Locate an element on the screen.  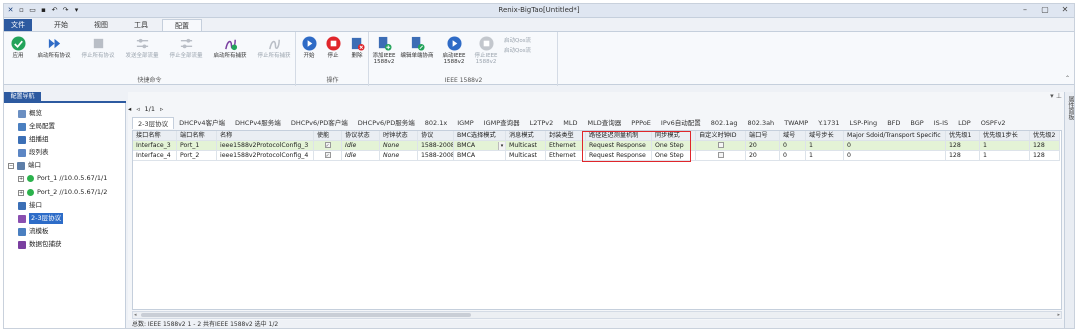
prev-page-icon: ◃ is located at coordinates (137, 109).